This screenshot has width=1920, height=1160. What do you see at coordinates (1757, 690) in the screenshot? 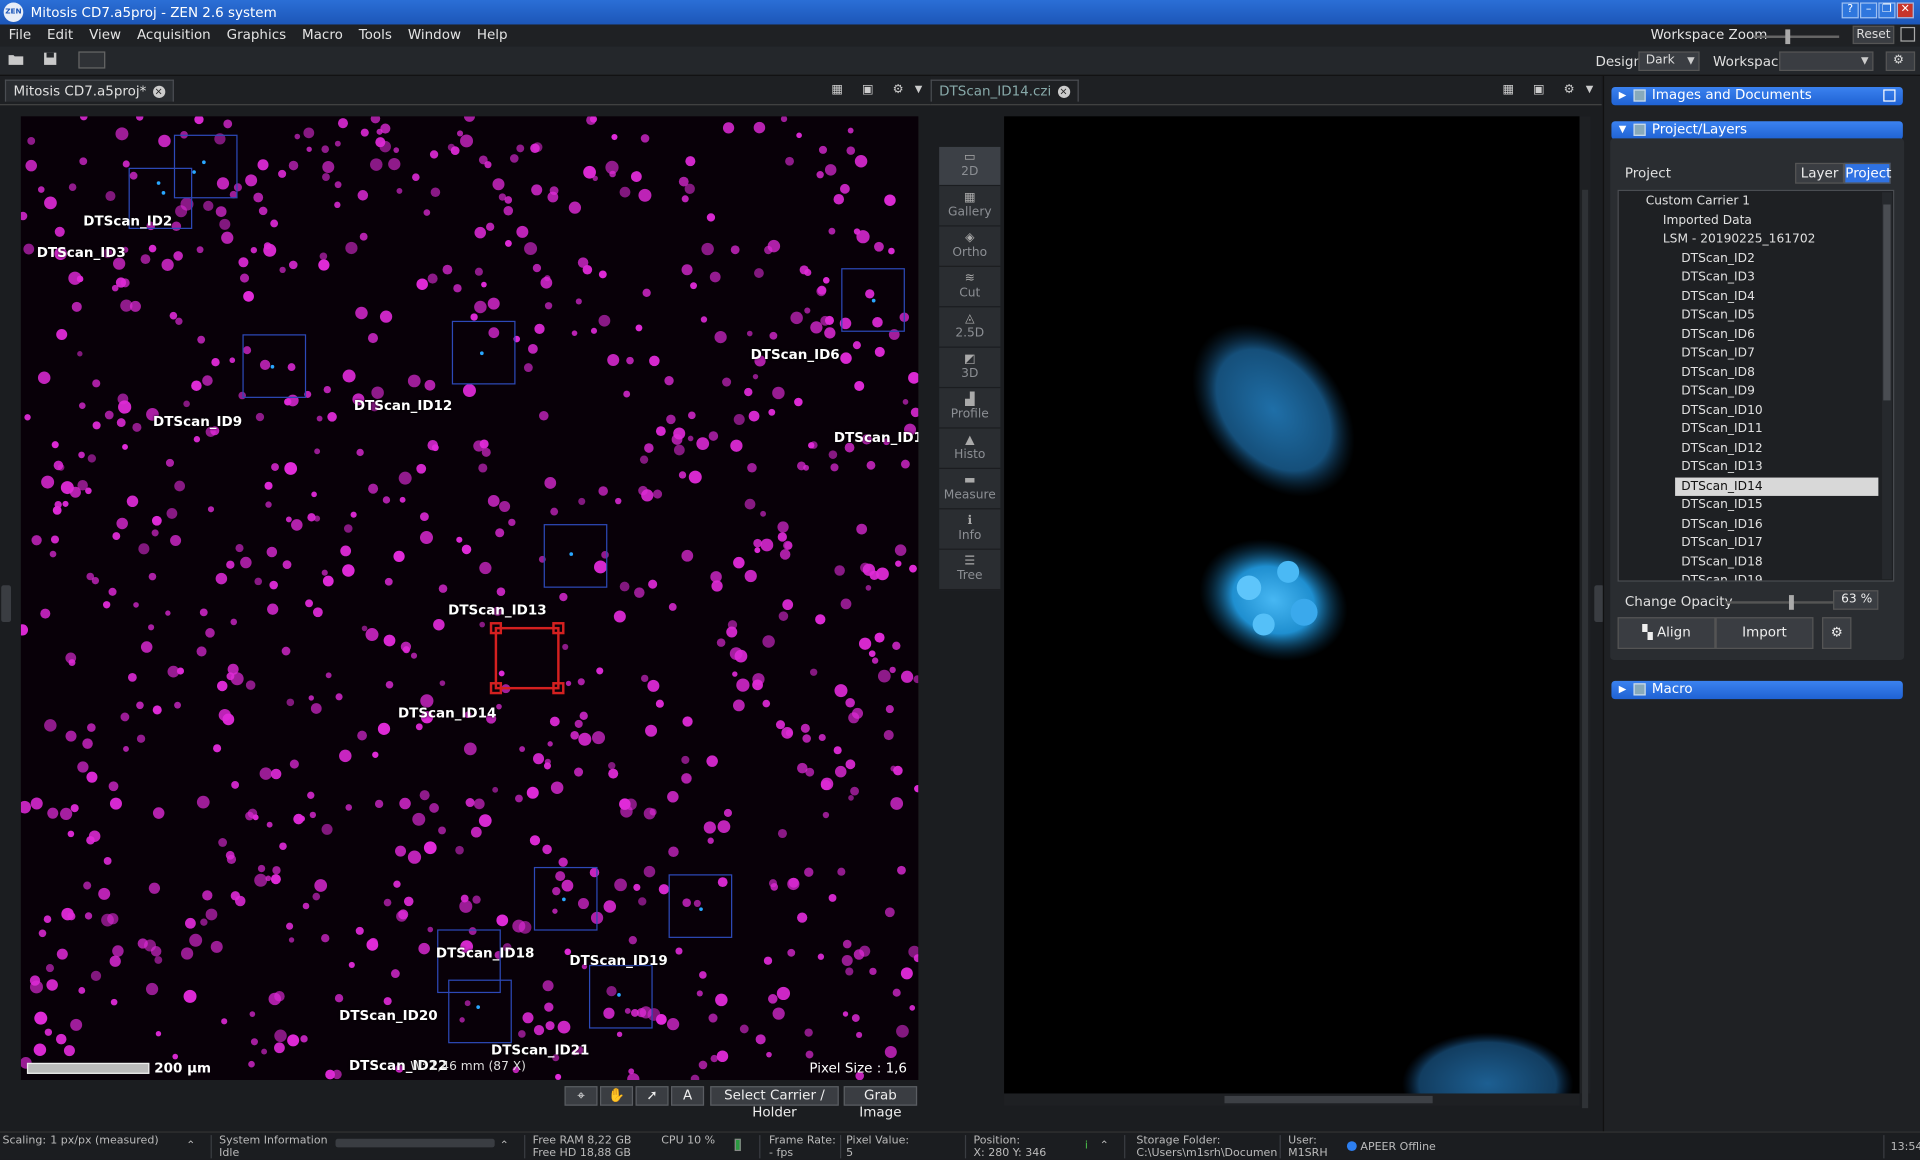
I see `macro-header: ▶ Macro` at bounding box center [1757, 690].